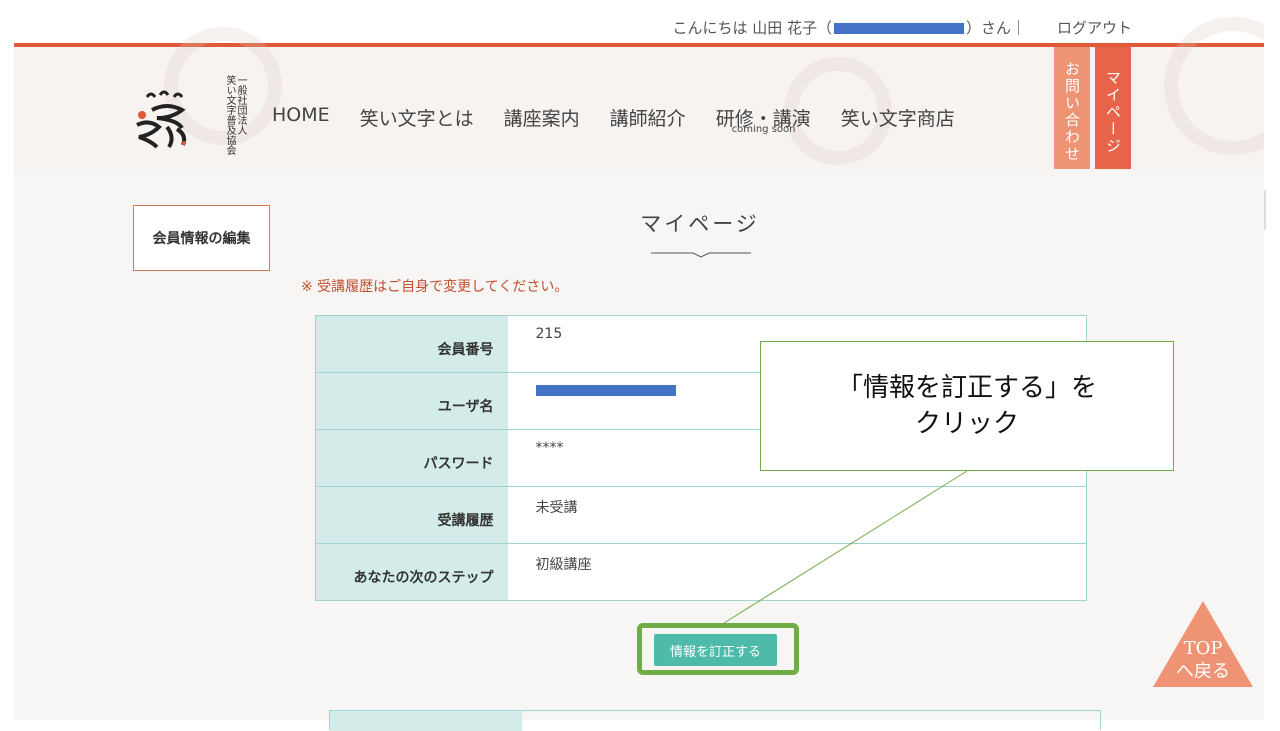  Describe the element at coordinates (411, 401) in the screenshot. I see `row-label: ユーザ名` at that location.